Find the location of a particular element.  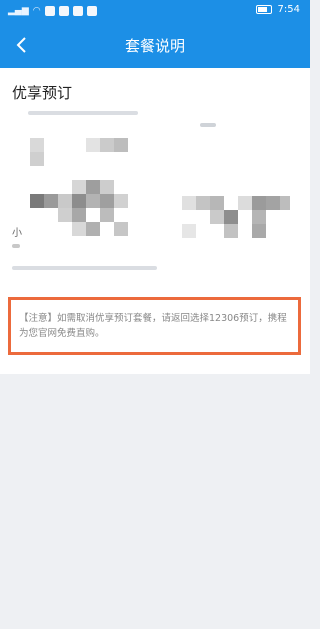

status-bar: ▂▄▆ ◠ 7:54 is located at coordinates (155, 11).